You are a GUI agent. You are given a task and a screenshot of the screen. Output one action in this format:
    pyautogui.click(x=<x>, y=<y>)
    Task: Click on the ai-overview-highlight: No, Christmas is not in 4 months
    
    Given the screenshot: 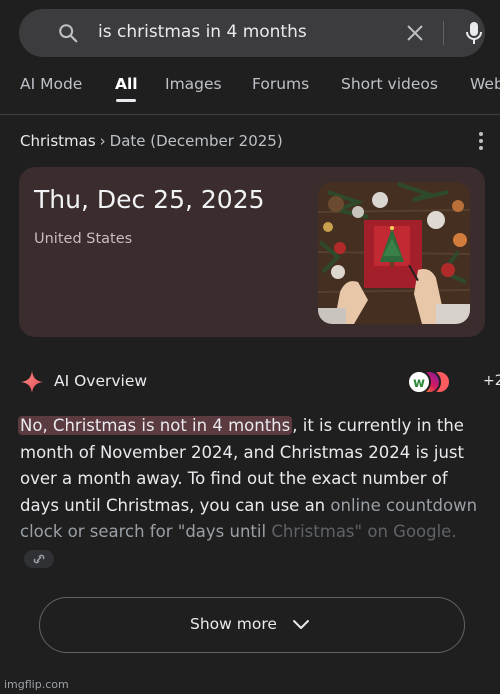 What is the action you would take?
    pyautogui.click(x=155, y=425)
    